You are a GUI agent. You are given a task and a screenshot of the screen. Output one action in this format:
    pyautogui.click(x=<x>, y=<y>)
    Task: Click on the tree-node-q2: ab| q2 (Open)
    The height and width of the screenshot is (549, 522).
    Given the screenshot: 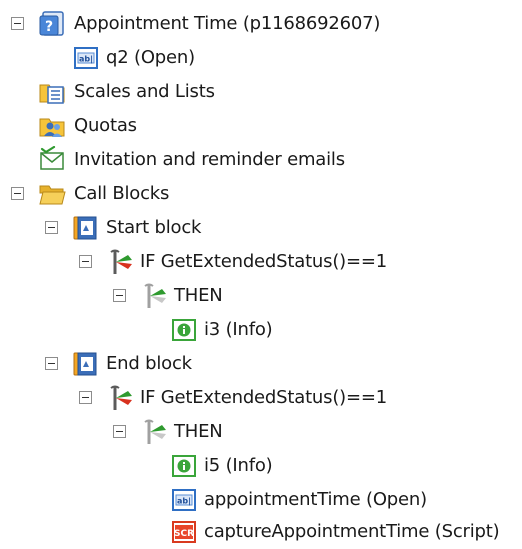 What is the action you would take?
    pyautogui.click(x=261, y=58)
    